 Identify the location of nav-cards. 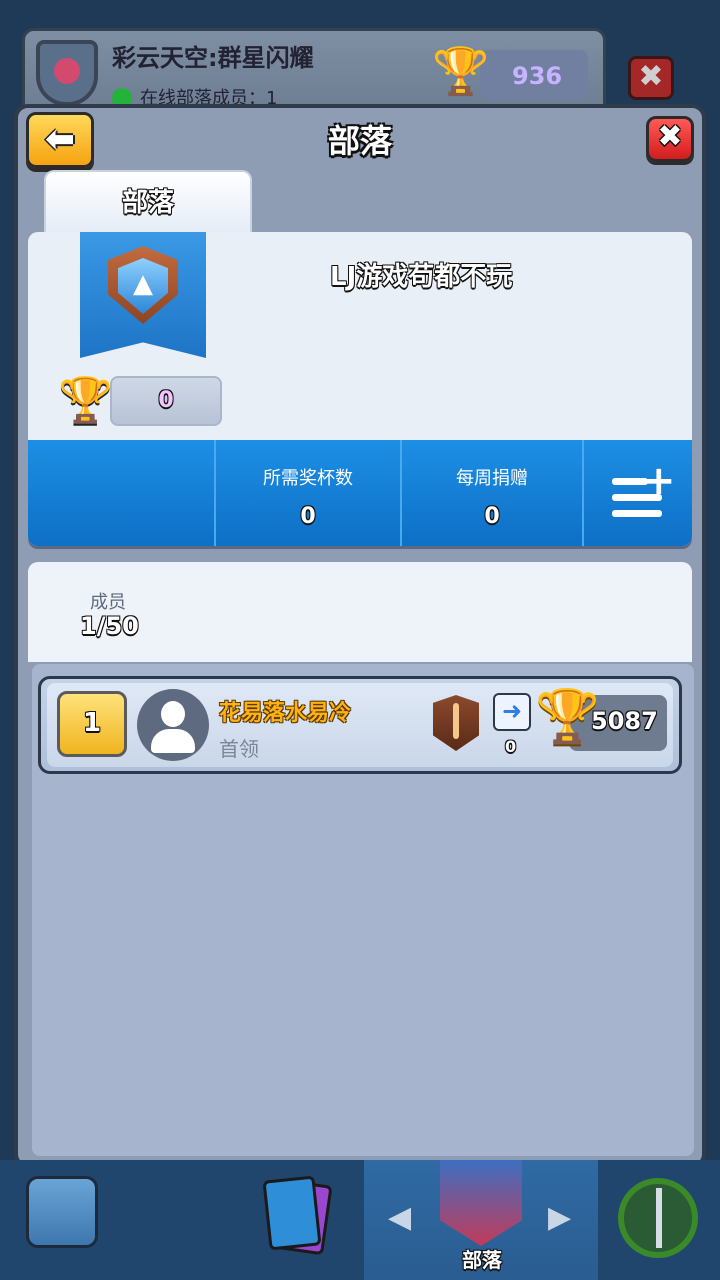
(226, 1220).